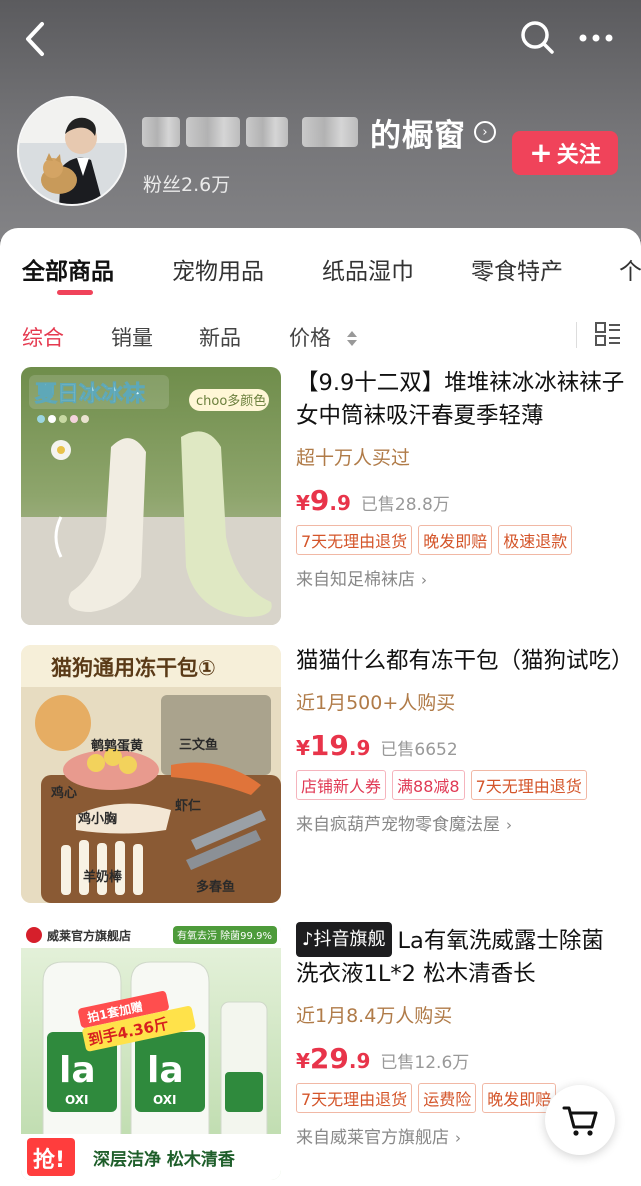 Image resolution: width=641 pixels, height=1186 pixels. I want to click on sort-comprehensive: 综合, so click(43, 337).